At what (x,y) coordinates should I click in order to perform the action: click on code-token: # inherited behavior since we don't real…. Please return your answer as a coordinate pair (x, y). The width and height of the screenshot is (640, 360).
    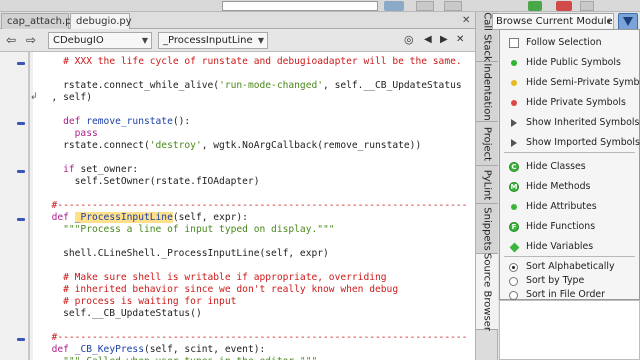
    Looking at the image, I should click on (231, 289).